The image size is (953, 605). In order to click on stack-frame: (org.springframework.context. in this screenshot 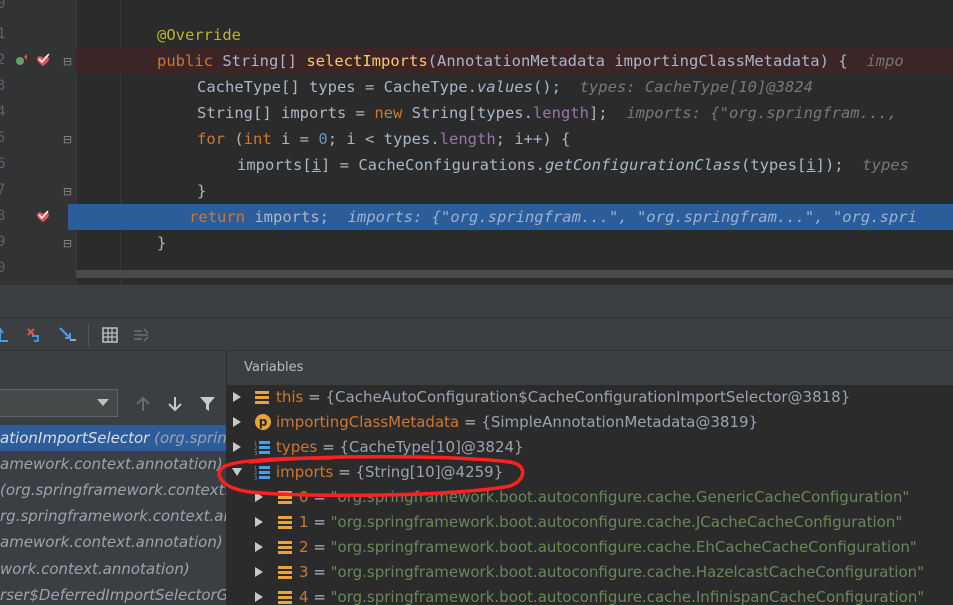, I will do `click(113, 490)`.